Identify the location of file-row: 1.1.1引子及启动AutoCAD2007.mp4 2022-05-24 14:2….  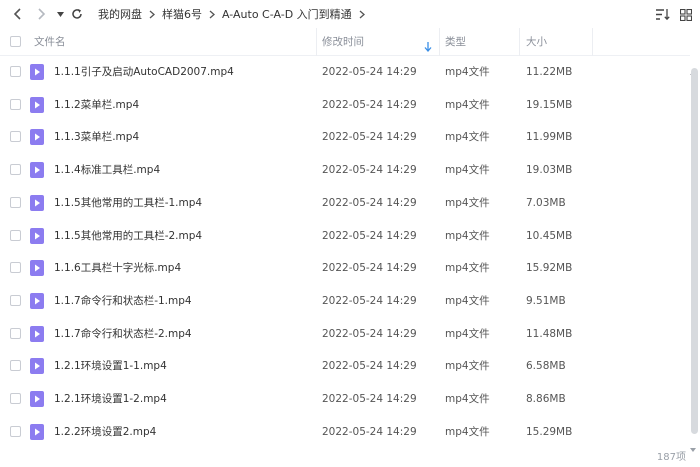
(345, 72).